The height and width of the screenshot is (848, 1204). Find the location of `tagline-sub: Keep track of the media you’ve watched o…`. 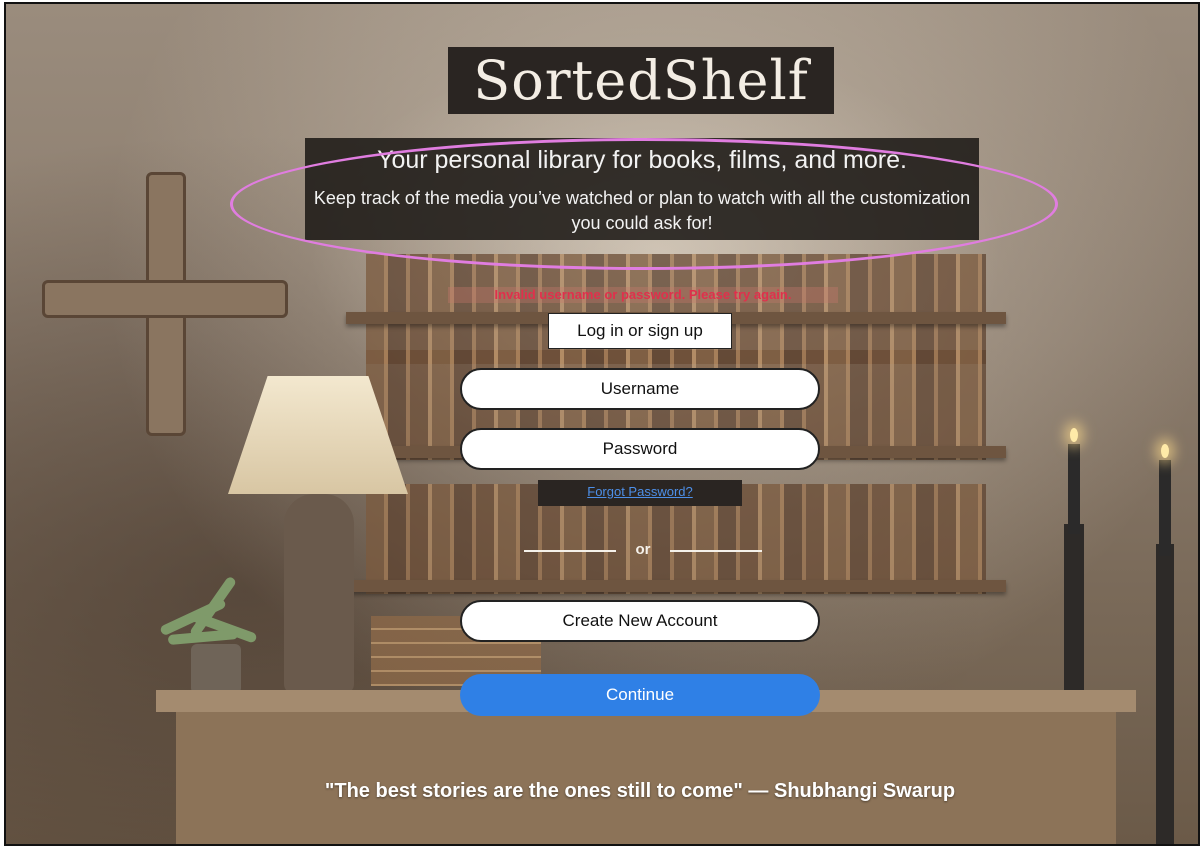

tagline-sub: Keep track of the media you’ve watched o… is located at coordinates (642, 210).